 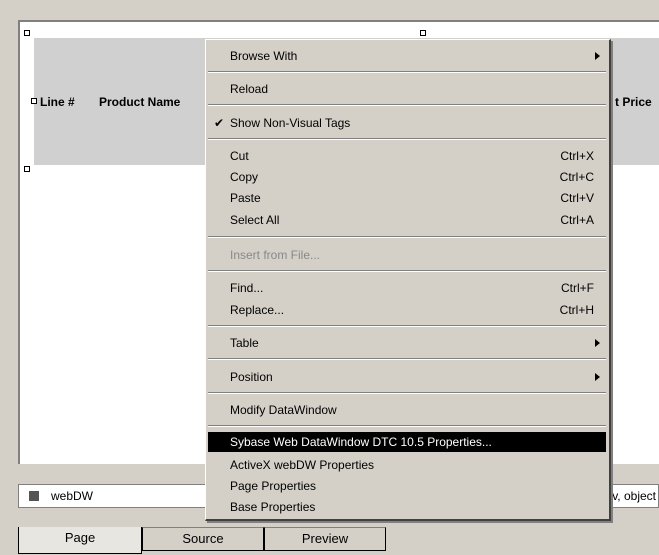 What do you see at coordinates (407, 220) in the screenshot?
I see `menu-item-select-all: Select All Ctrl+A` at bounding box center [407, 220].